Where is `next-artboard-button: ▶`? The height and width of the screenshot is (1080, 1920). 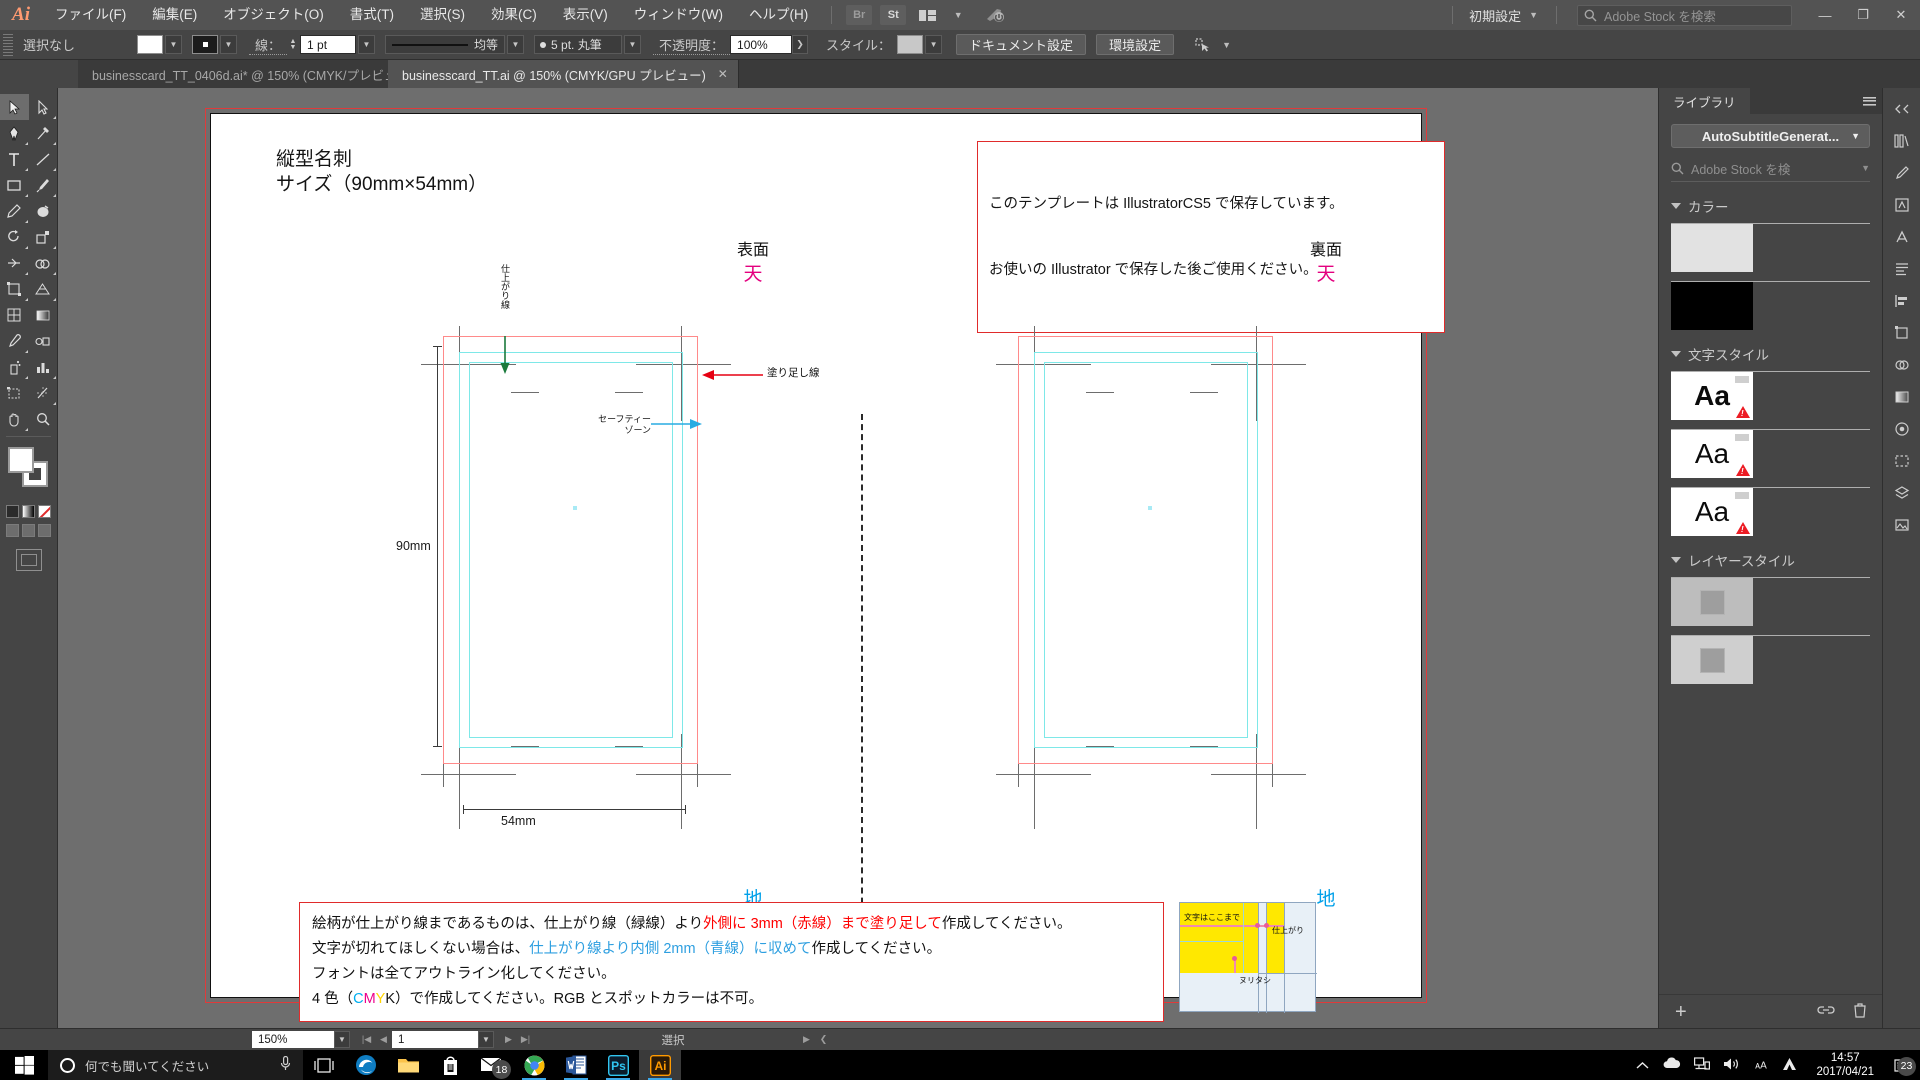
next-artboard-button: ▶ is located at coordinates (508, 1039).